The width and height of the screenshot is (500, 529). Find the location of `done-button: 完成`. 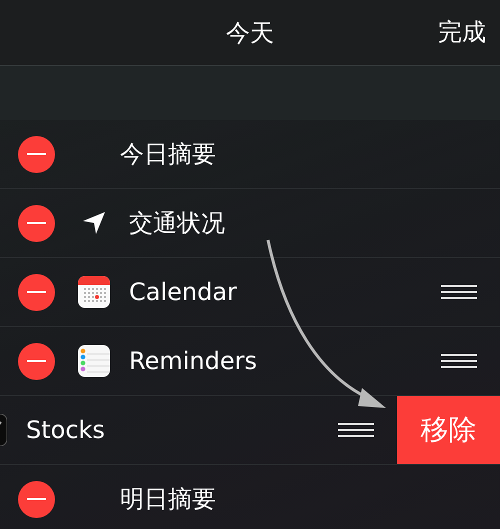

done-button: 完成 is located at coordinates (462, 32).